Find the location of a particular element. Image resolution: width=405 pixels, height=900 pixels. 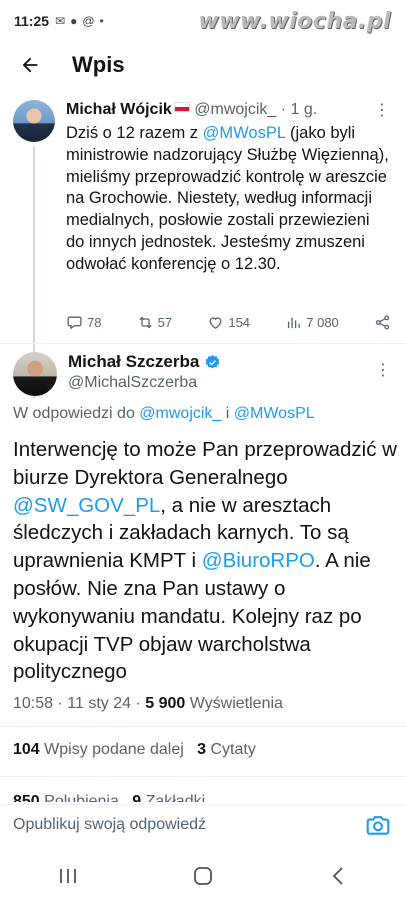

timestamp: 10:58 · 11 sty 24 · is located at coordinates (79, 703).